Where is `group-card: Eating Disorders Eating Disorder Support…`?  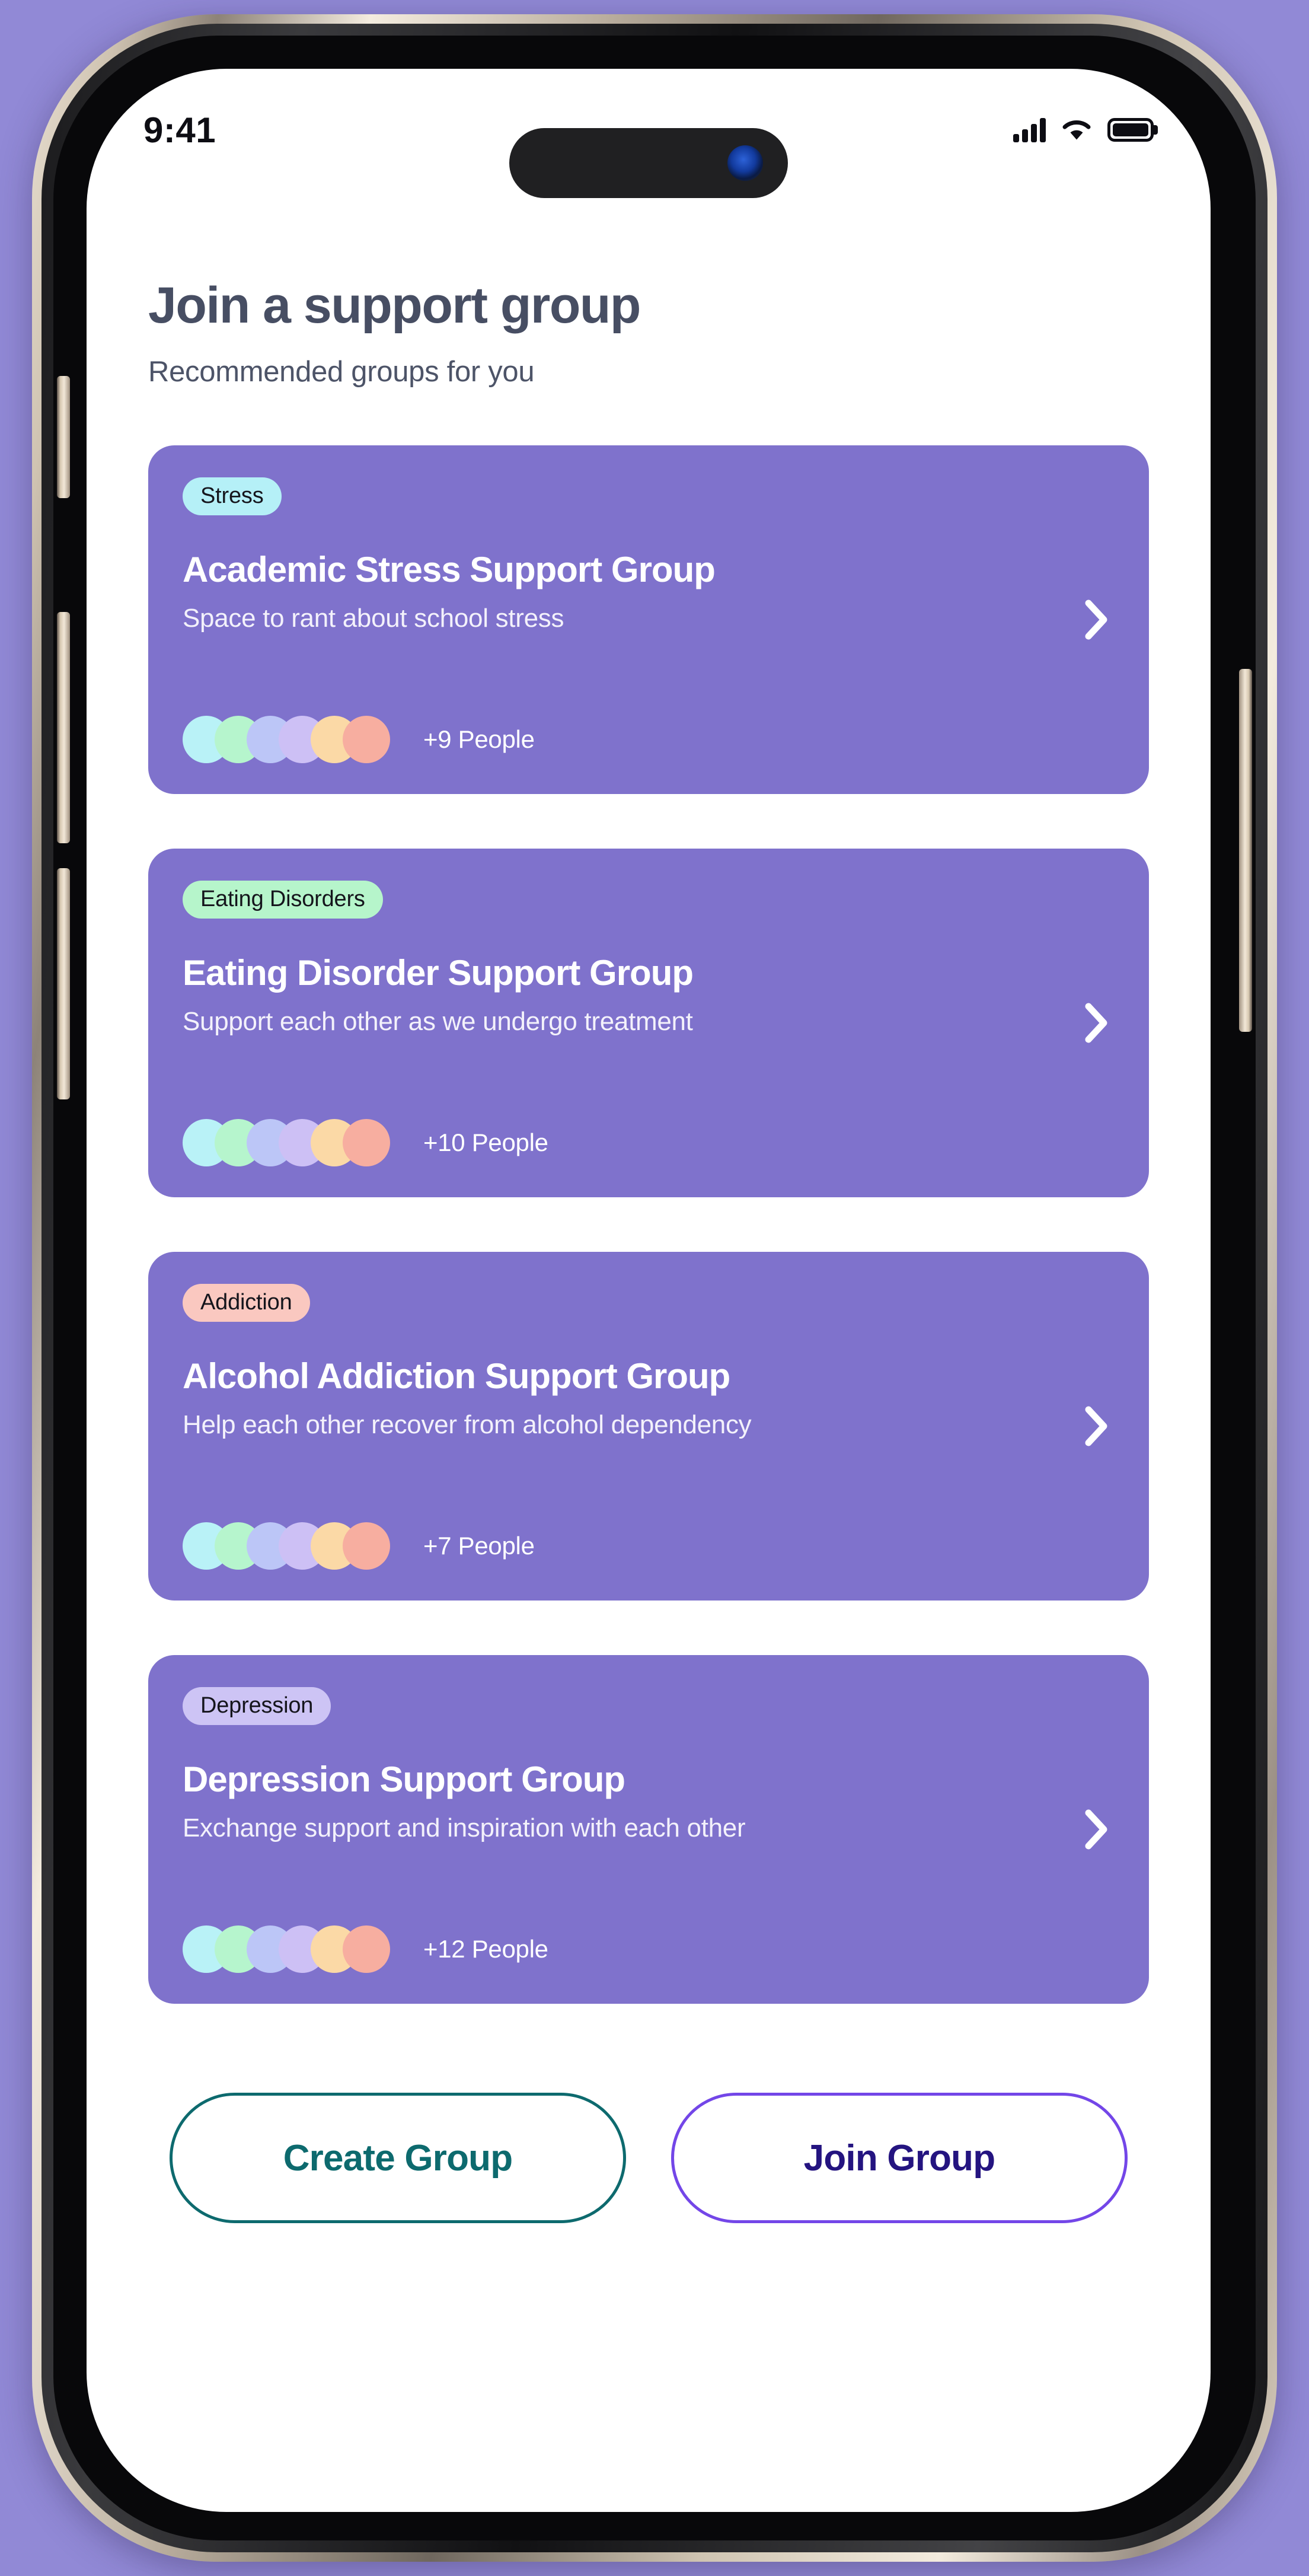 group-card: Eating Disorders Eating Disorder Support… is located at coordinates (648, 1023).